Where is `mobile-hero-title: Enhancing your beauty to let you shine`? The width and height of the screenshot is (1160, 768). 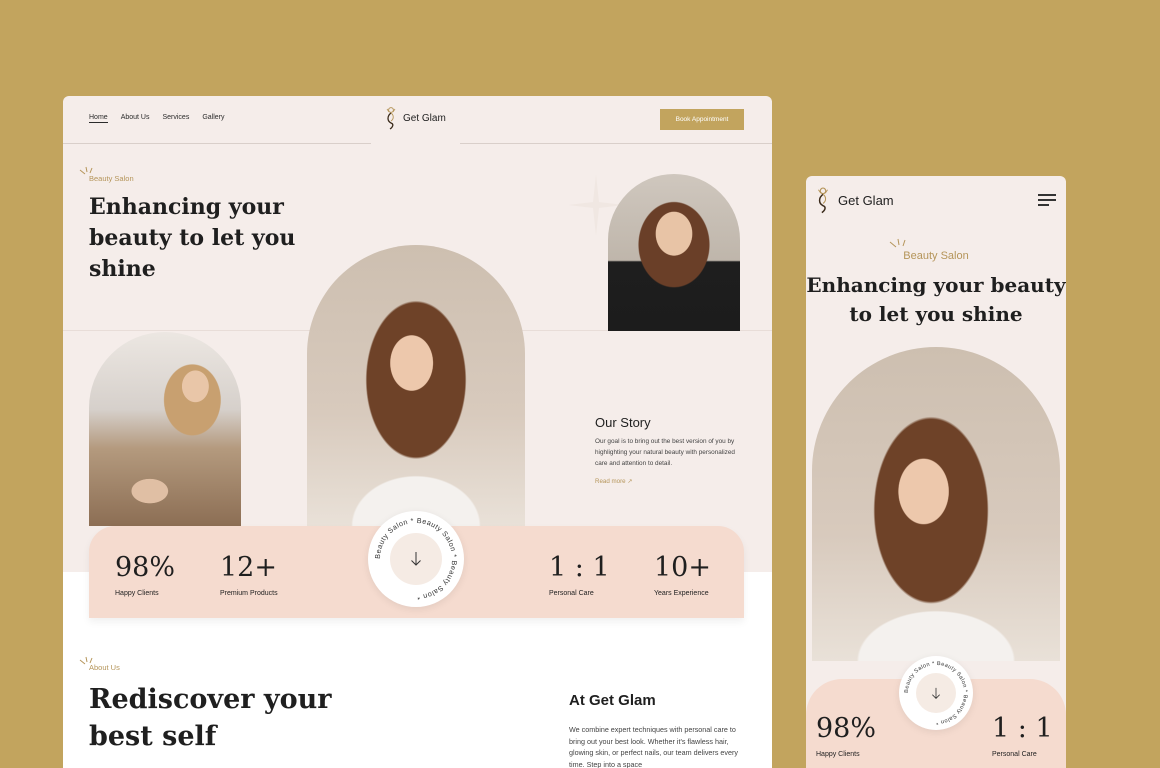 mobile-hero-title: Enhancing your beauty to let you shine is located at coordinates (936, 299).